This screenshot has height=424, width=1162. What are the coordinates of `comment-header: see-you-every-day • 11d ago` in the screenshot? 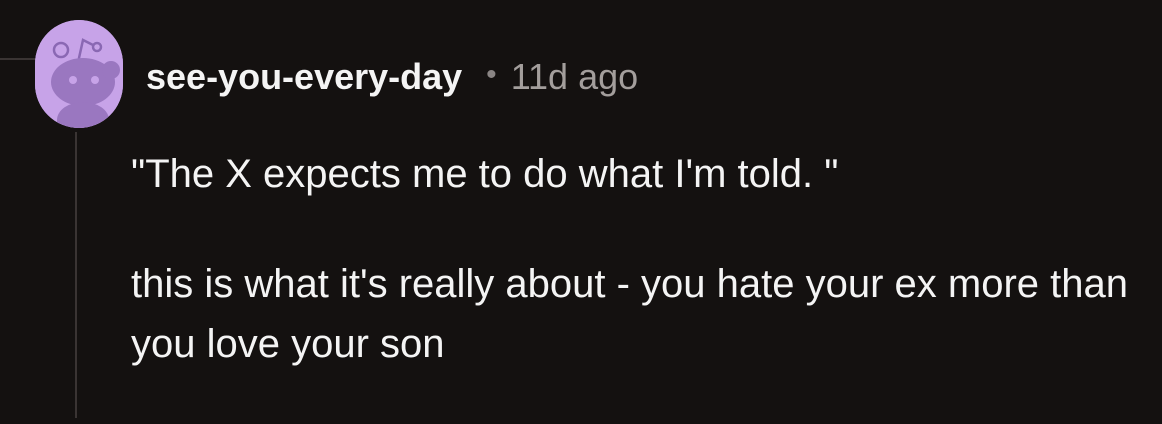 It's located at (392, 77).